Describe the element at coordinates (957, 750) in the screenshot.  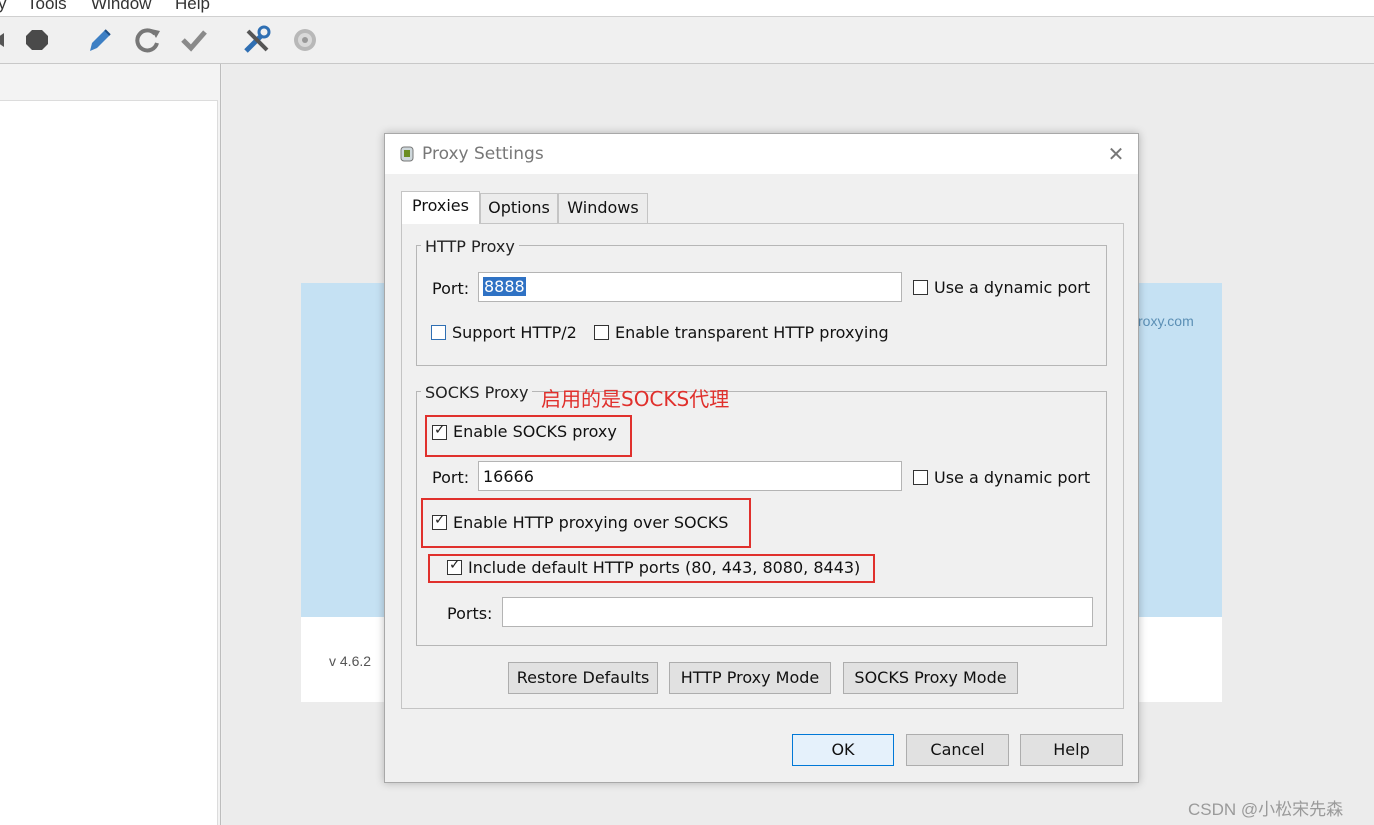
I see `cancel-button: Cancel` at that location.